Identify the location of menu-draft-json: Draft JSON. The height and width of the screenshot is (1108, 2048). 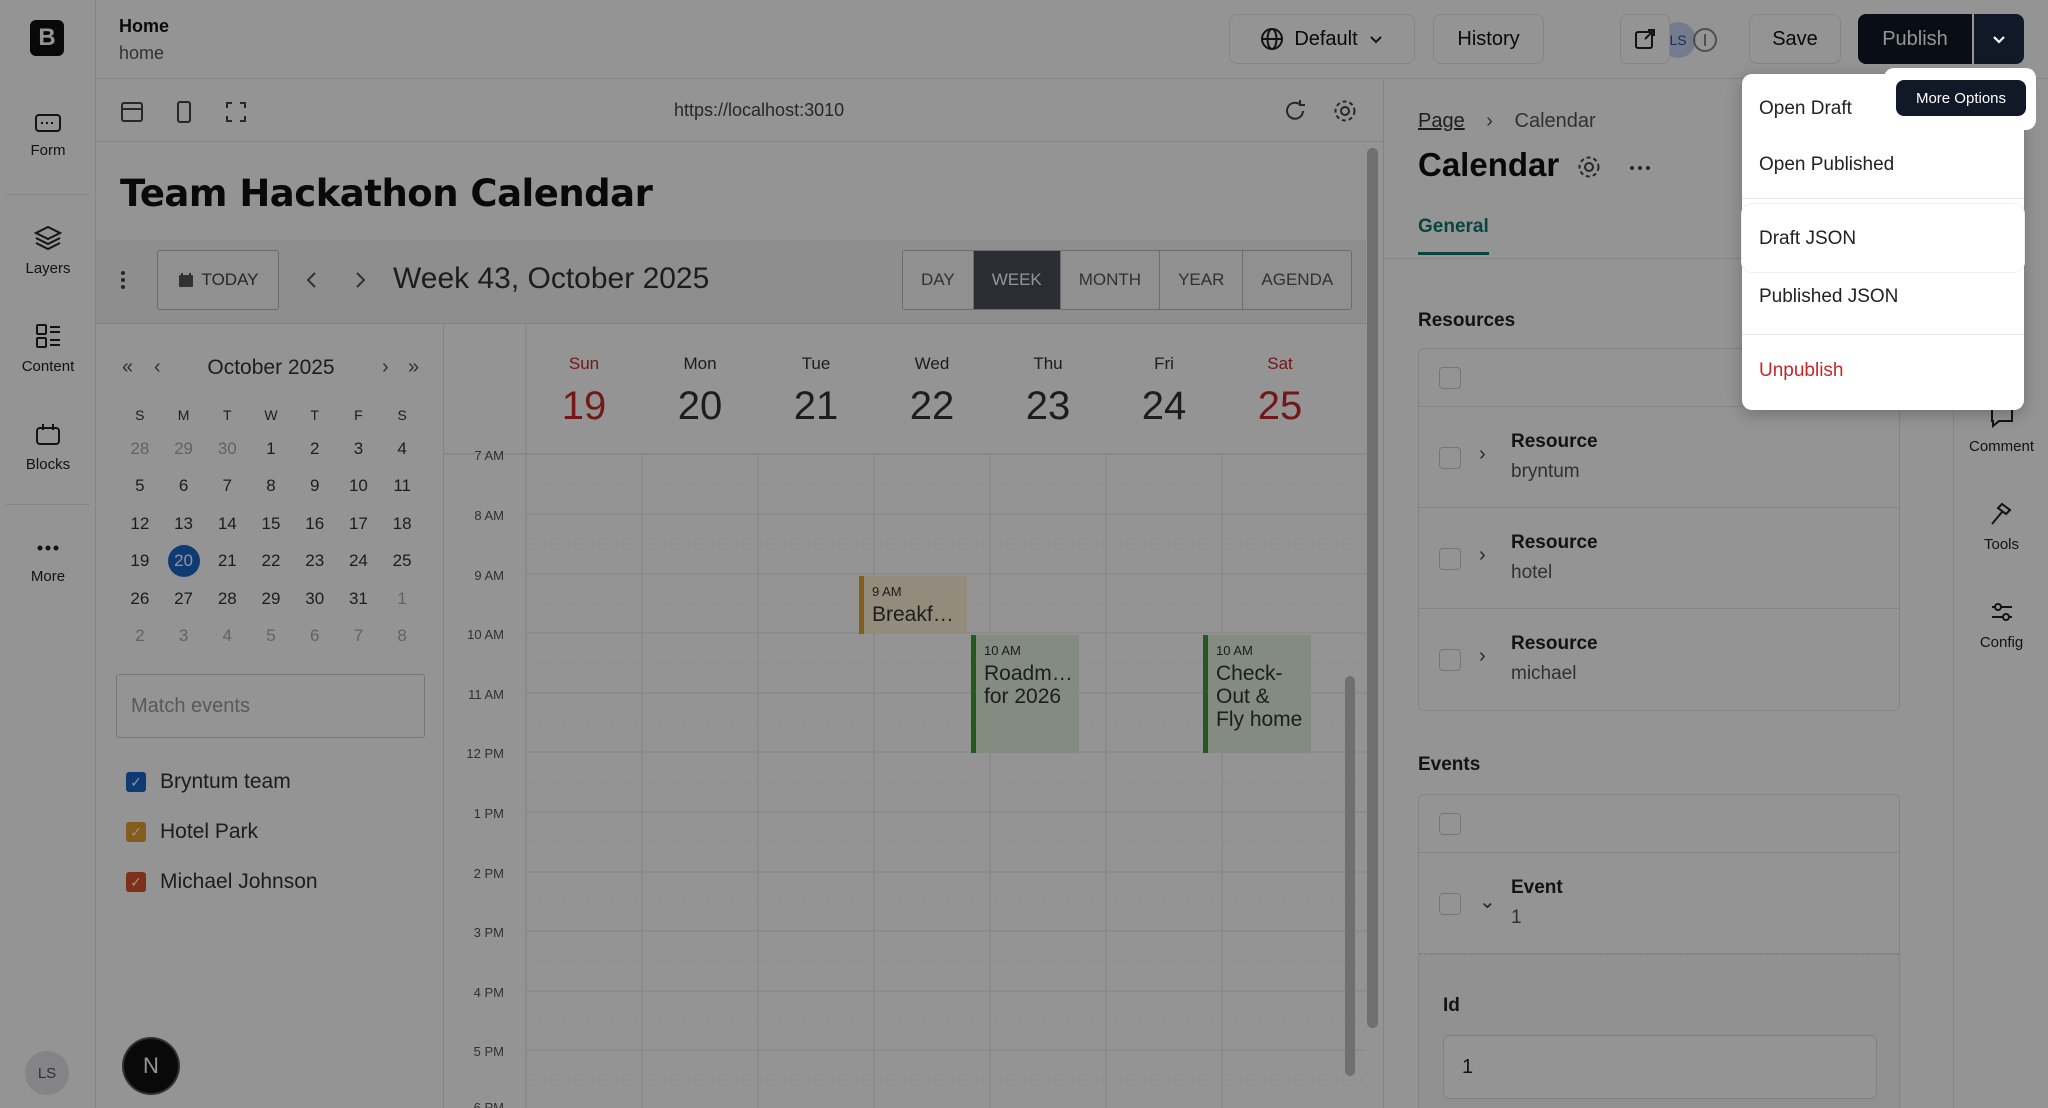
(1883, 238).